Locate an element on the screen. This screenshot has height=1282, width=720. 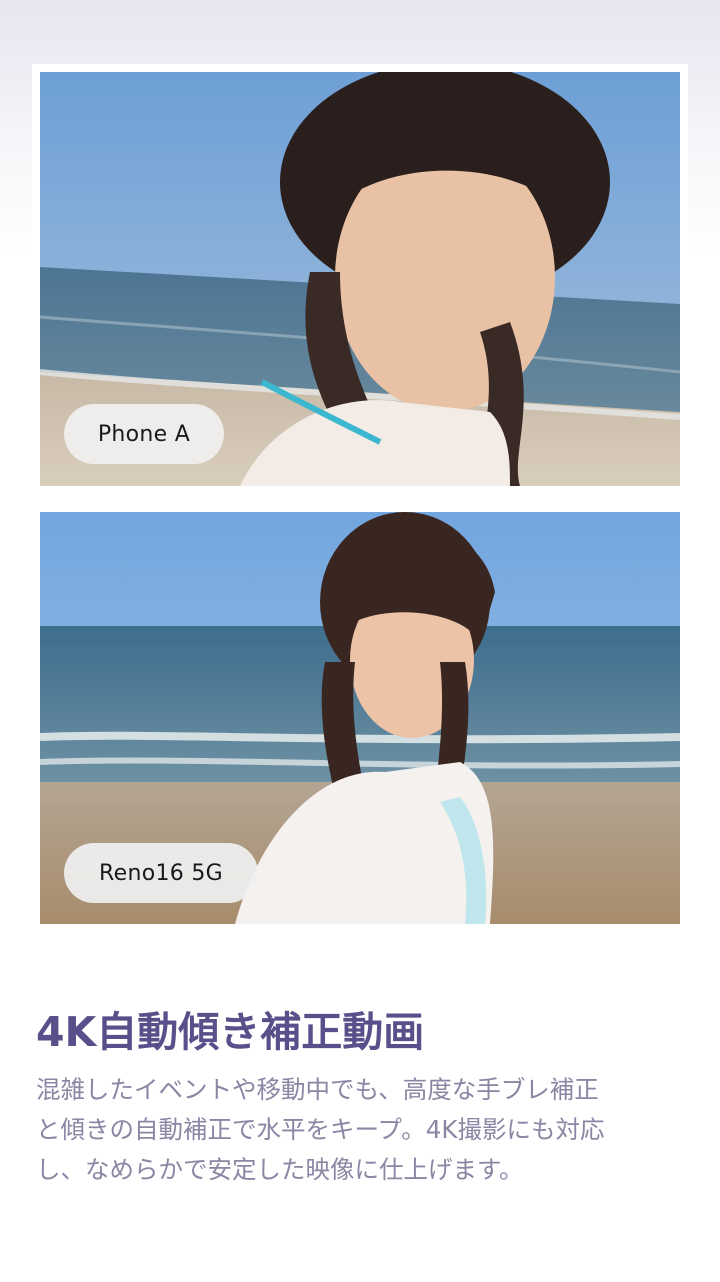
feature-title: 4K自動傾き補正動画 is located at coordinates (230, 1032).